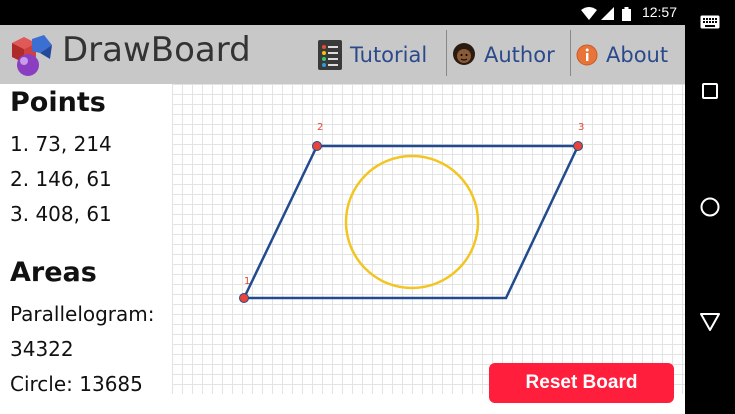 The width and height of the screenshot is (735, 414). I want to click on about-menu-item: About, so click(622, 54).